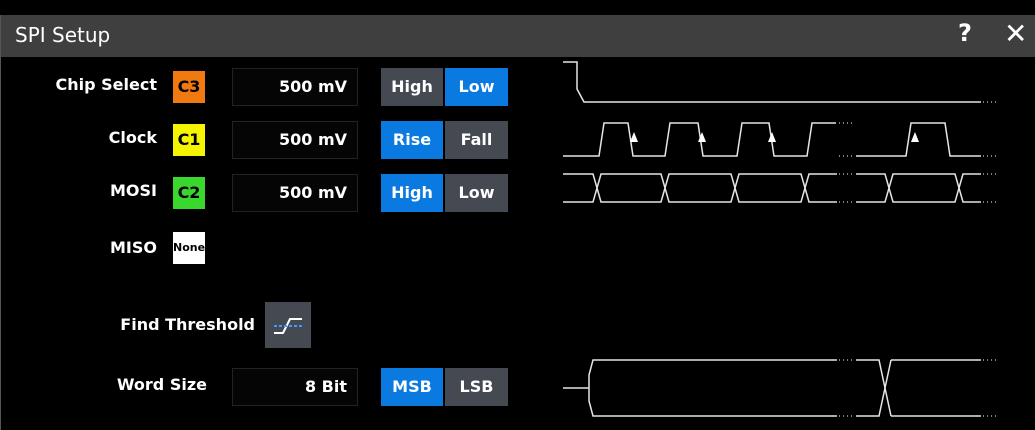 This screenshot has width=1035, height=430. Describe the element at coordinates (772, 188) in the screenshot. I see `mosi-waveform` at that location.